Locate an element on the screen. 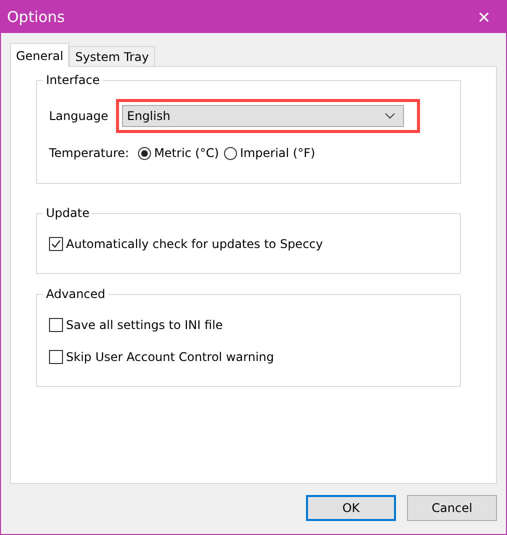  default-button: OK is located at coordinates (351, 508).